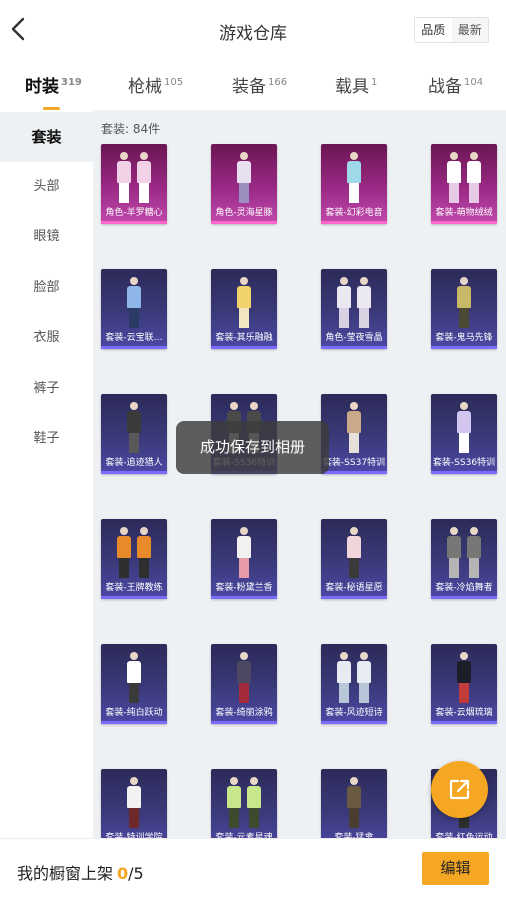 This screenshot has height=897, width=506. I want to click on item-name: 套装-云烟琉璃, so click(464, 713).